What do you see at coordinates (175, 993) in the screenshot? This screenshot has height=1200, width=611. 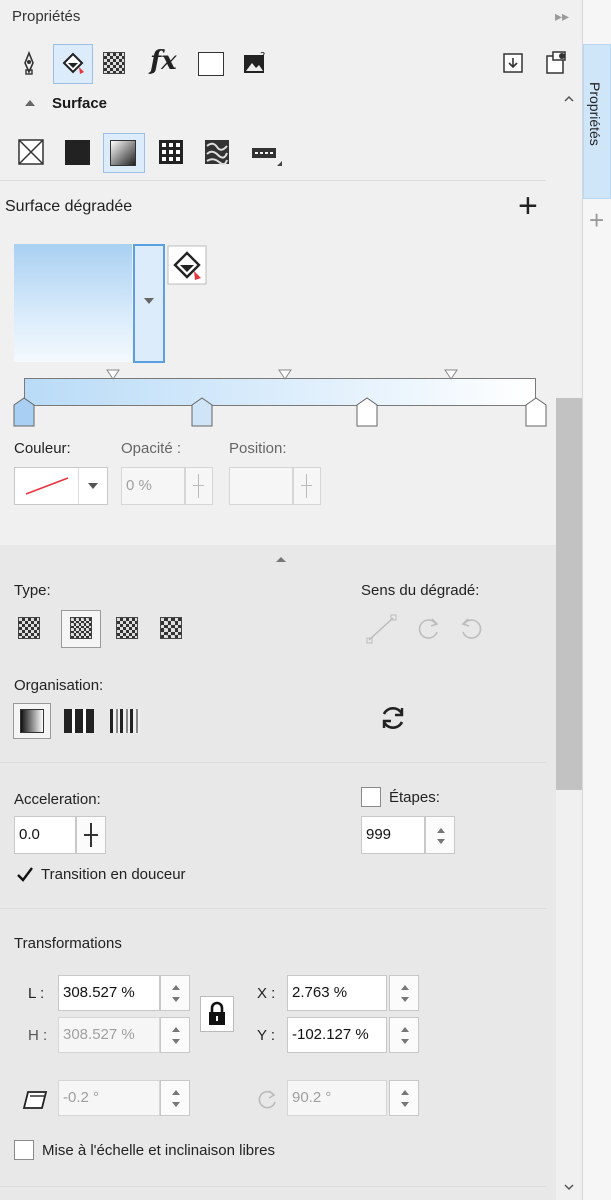 I see `width-spinner` at bounding box center [175, 993].